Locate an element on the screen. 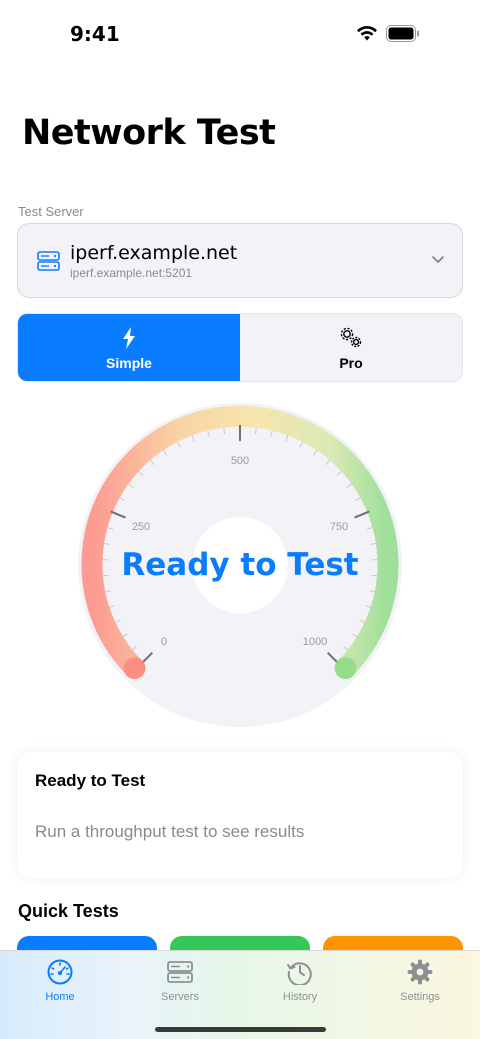 This screenshot has width=480, height=1039. tab-home: Home is located at coordinates (60, 981).